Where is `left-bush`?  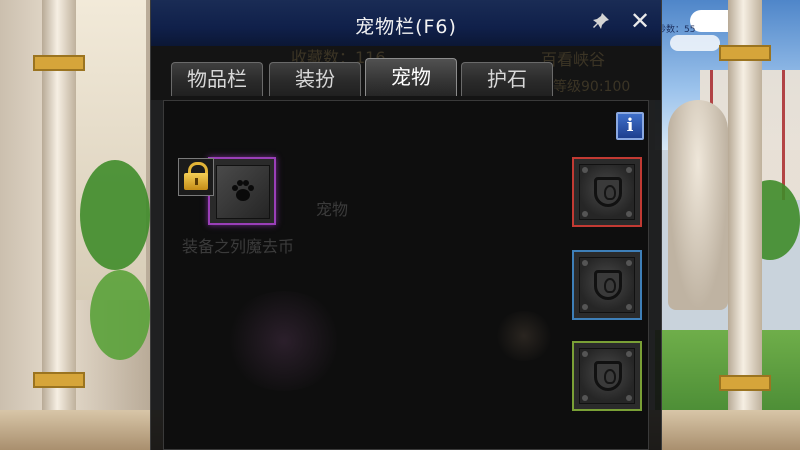 left-bush is located at coordinates (120, 315).